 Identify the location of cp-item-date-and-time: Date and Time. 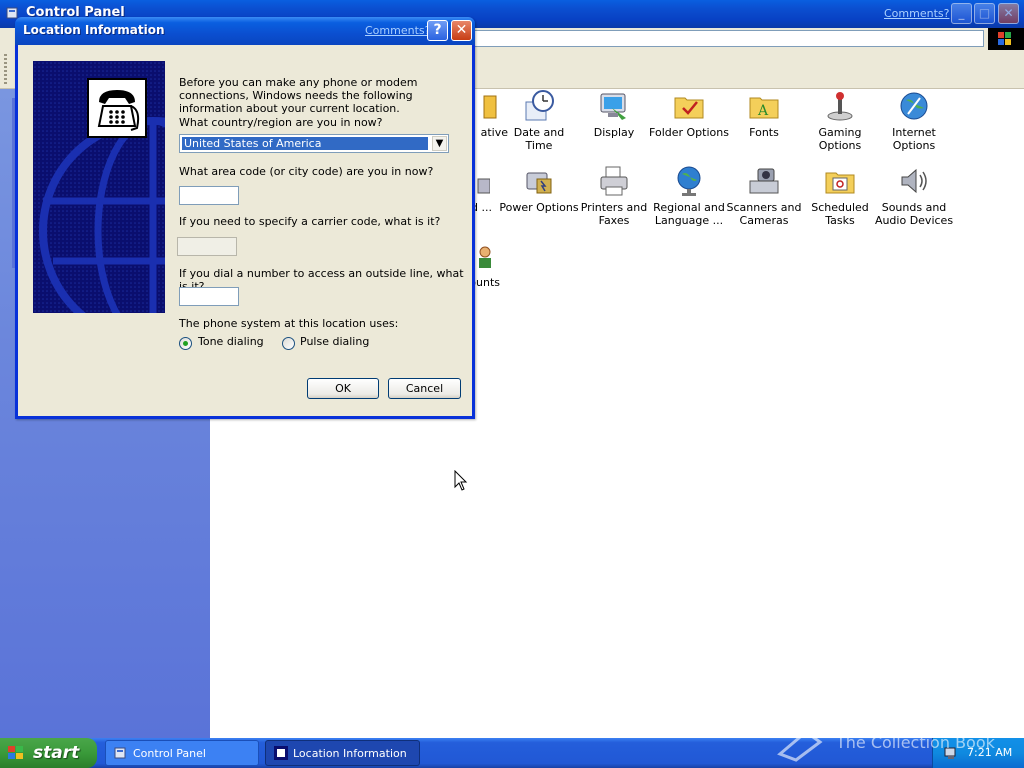
(539, 121).